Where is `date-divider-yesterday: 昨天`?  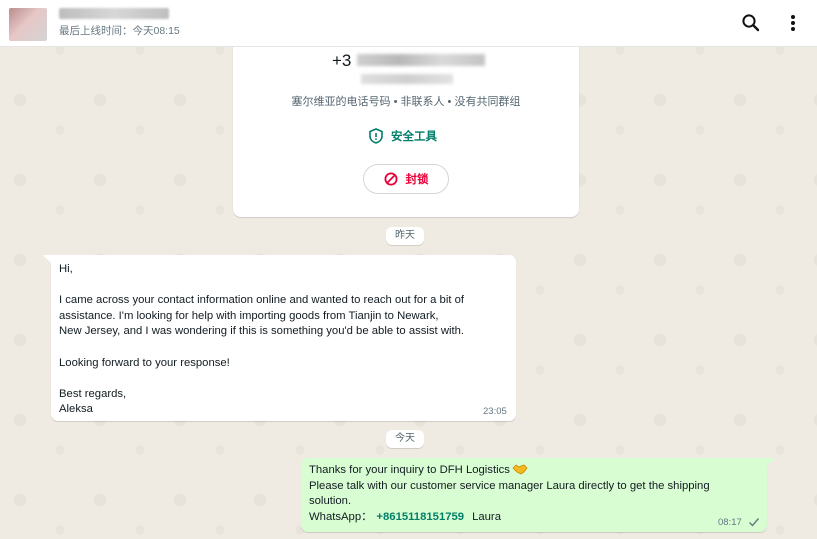 date-divider-yesterday: 昨天 is located at coordinates (405, 236).